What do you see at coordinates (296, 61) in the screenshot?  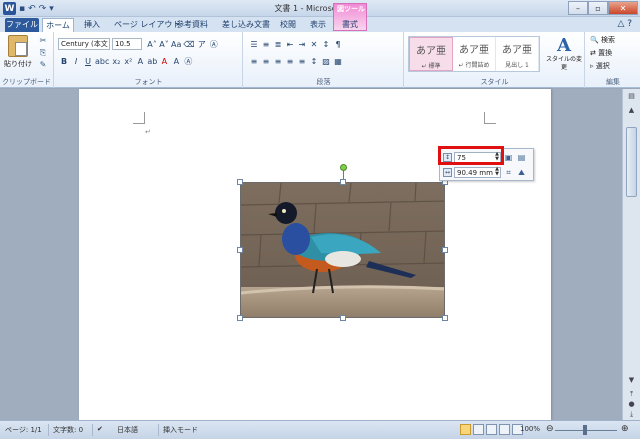 I see `paragraph-row-2: ≡ ≡ ≡ ≡ ≡ ↕ ▨ ▦` at bounding box center [296, 61].